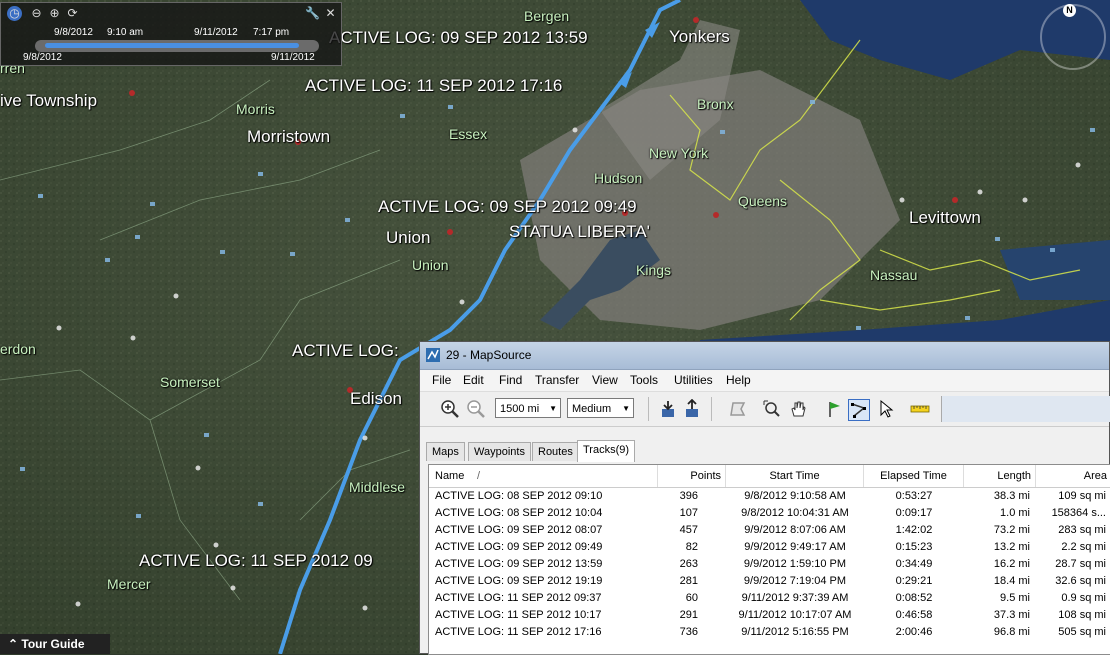 The image size is (1110, 655). What do you see at coordinates (172, 45) in the screenshot?
I see `time-slider-range` at bounding box center [172, 45].